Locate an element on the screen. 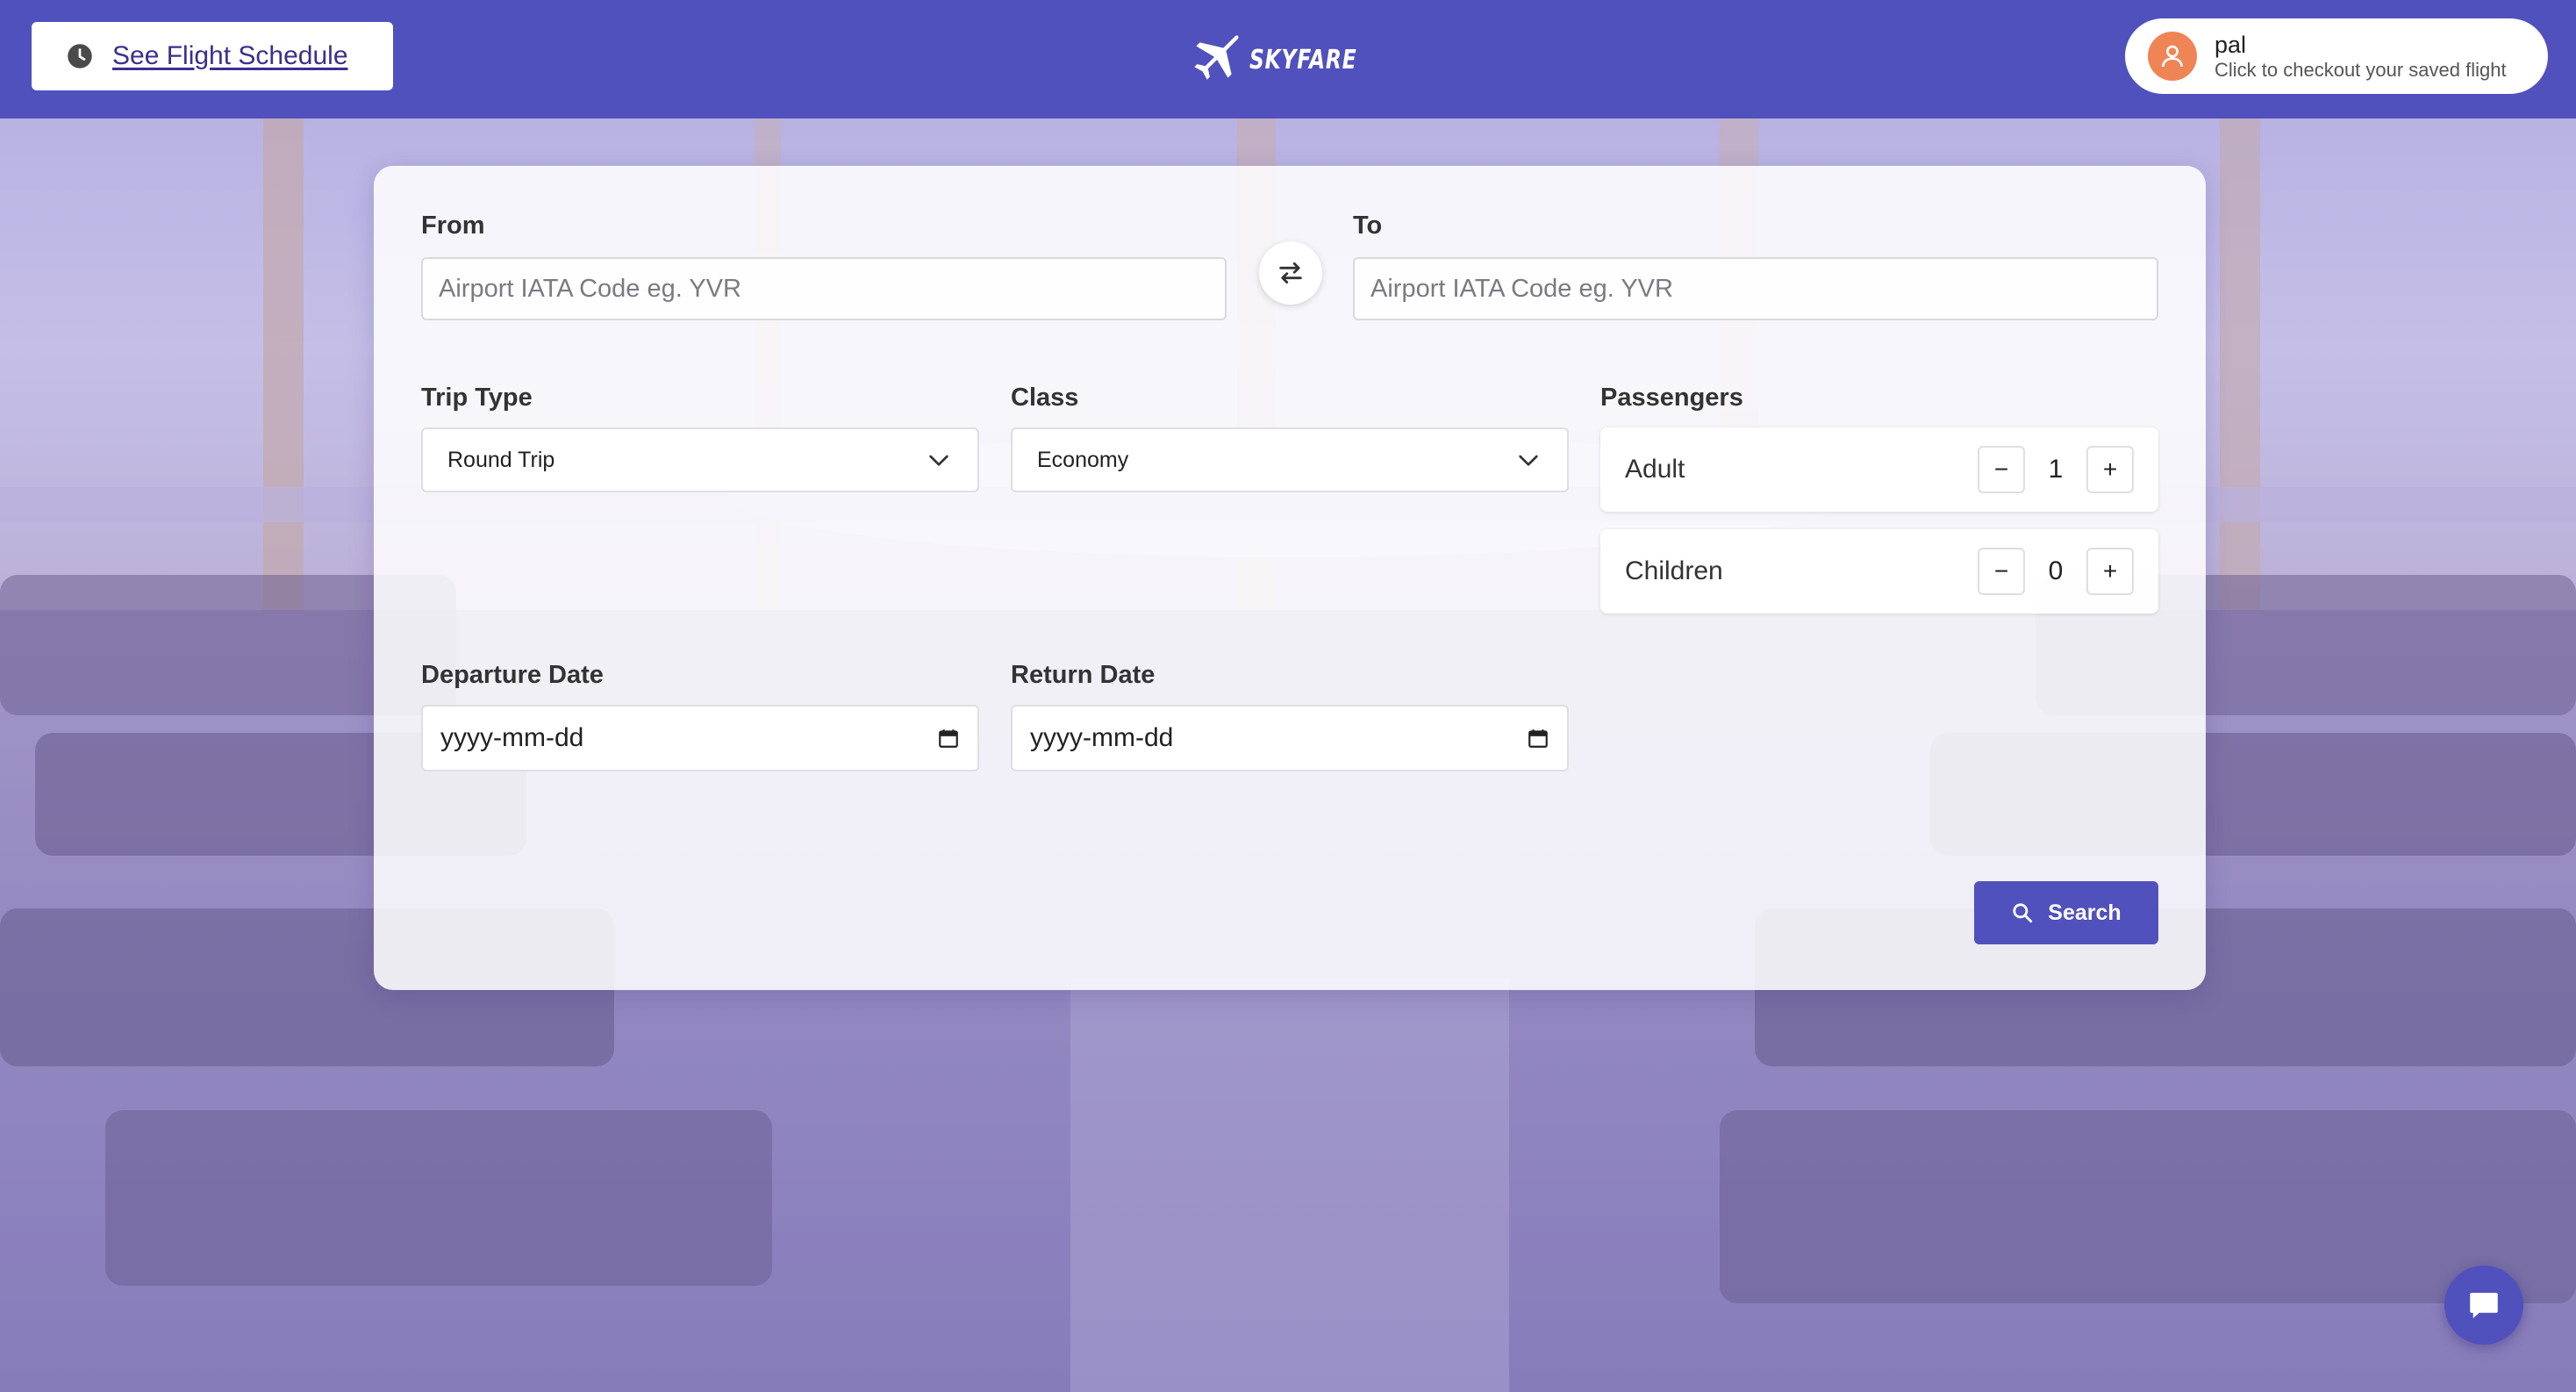 The image size is (2576, 1392). see-flight-schedule-label: See Flight Schedule is located at coordinates (230, 56).